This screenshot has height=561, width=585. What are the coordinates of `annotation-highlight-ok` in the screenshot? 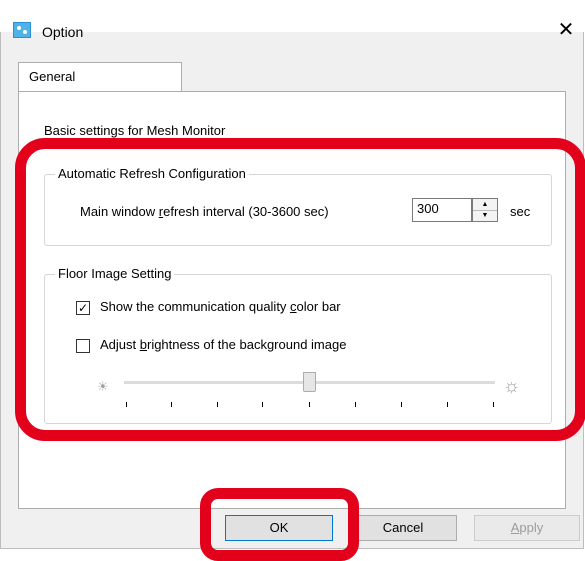 It's located at (279, 524).